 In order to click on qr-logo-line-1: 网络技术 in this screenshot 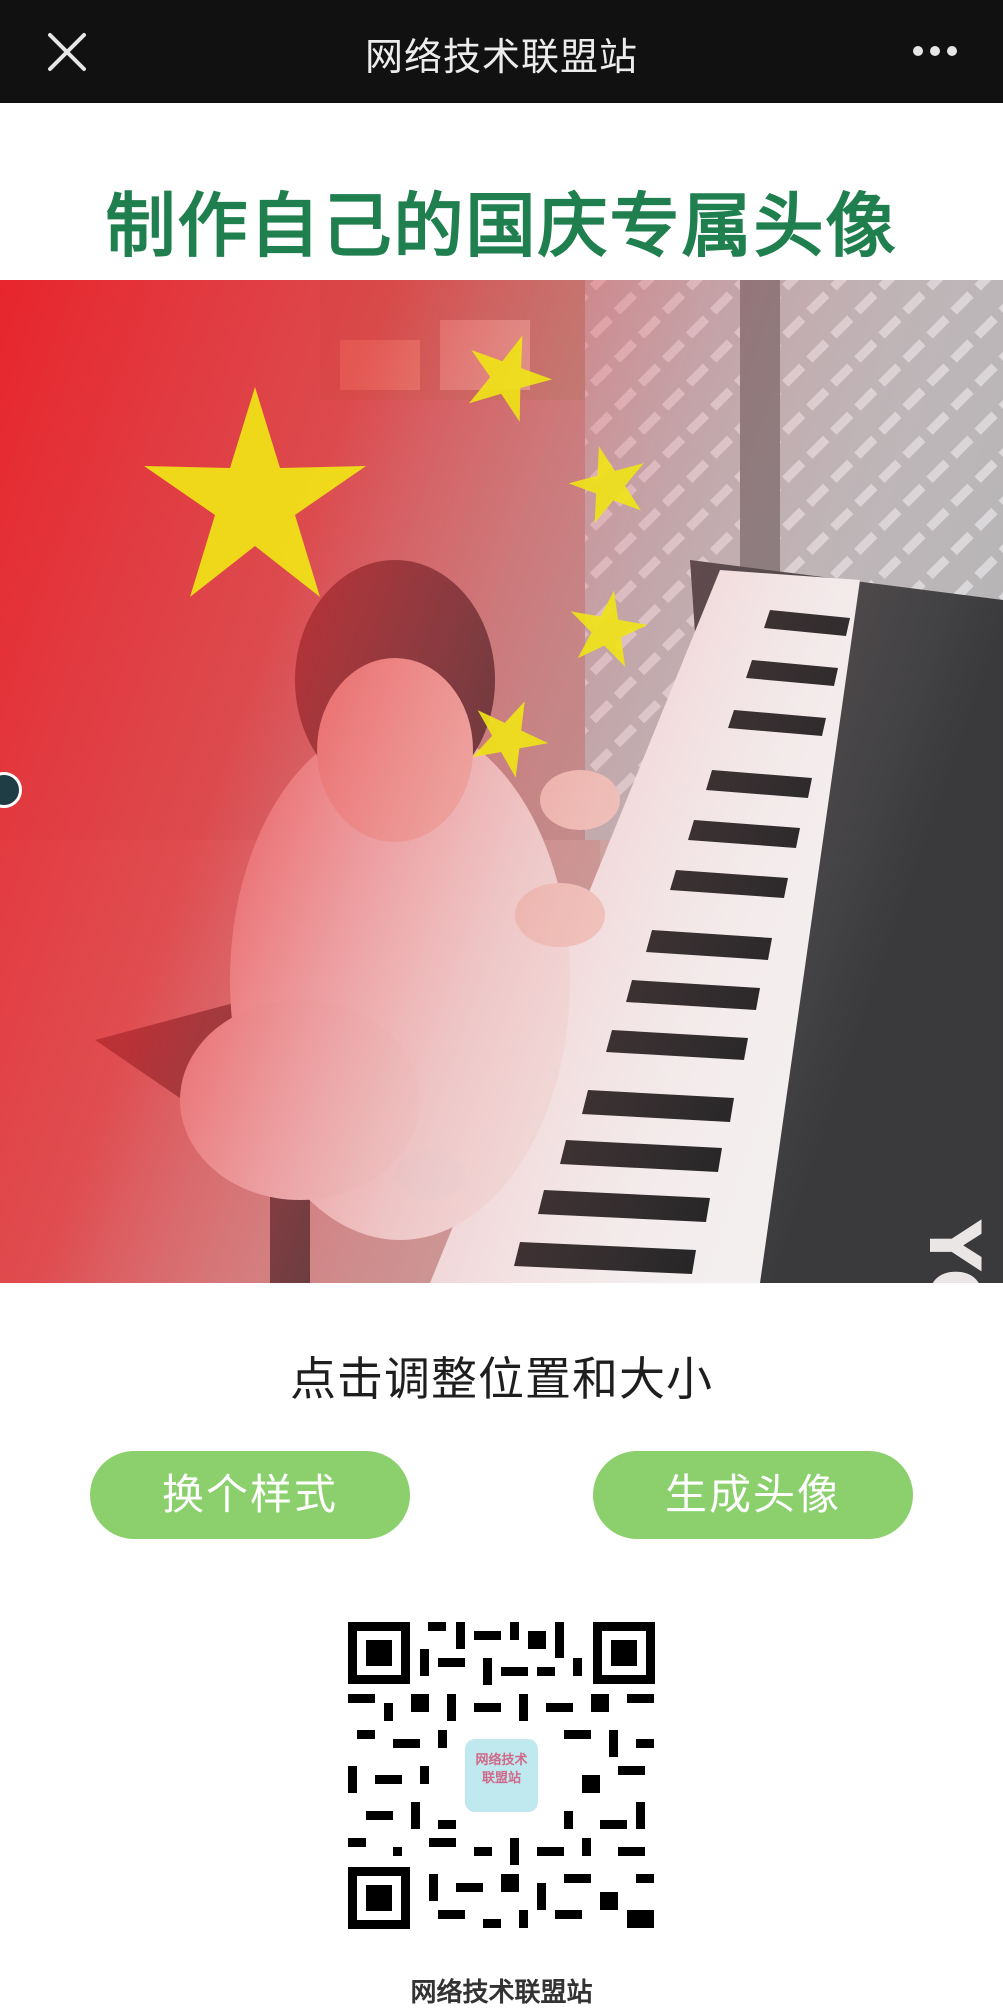, I will do `click(501, 1760)`.